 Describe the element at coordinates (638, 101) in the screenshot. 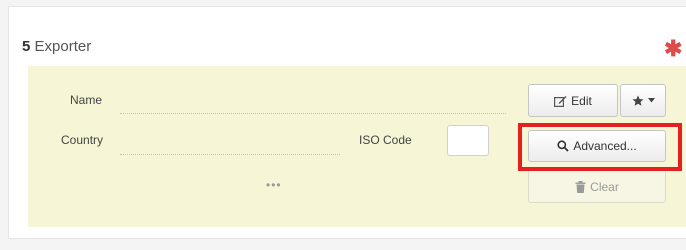

I see `star-icon` at that location.